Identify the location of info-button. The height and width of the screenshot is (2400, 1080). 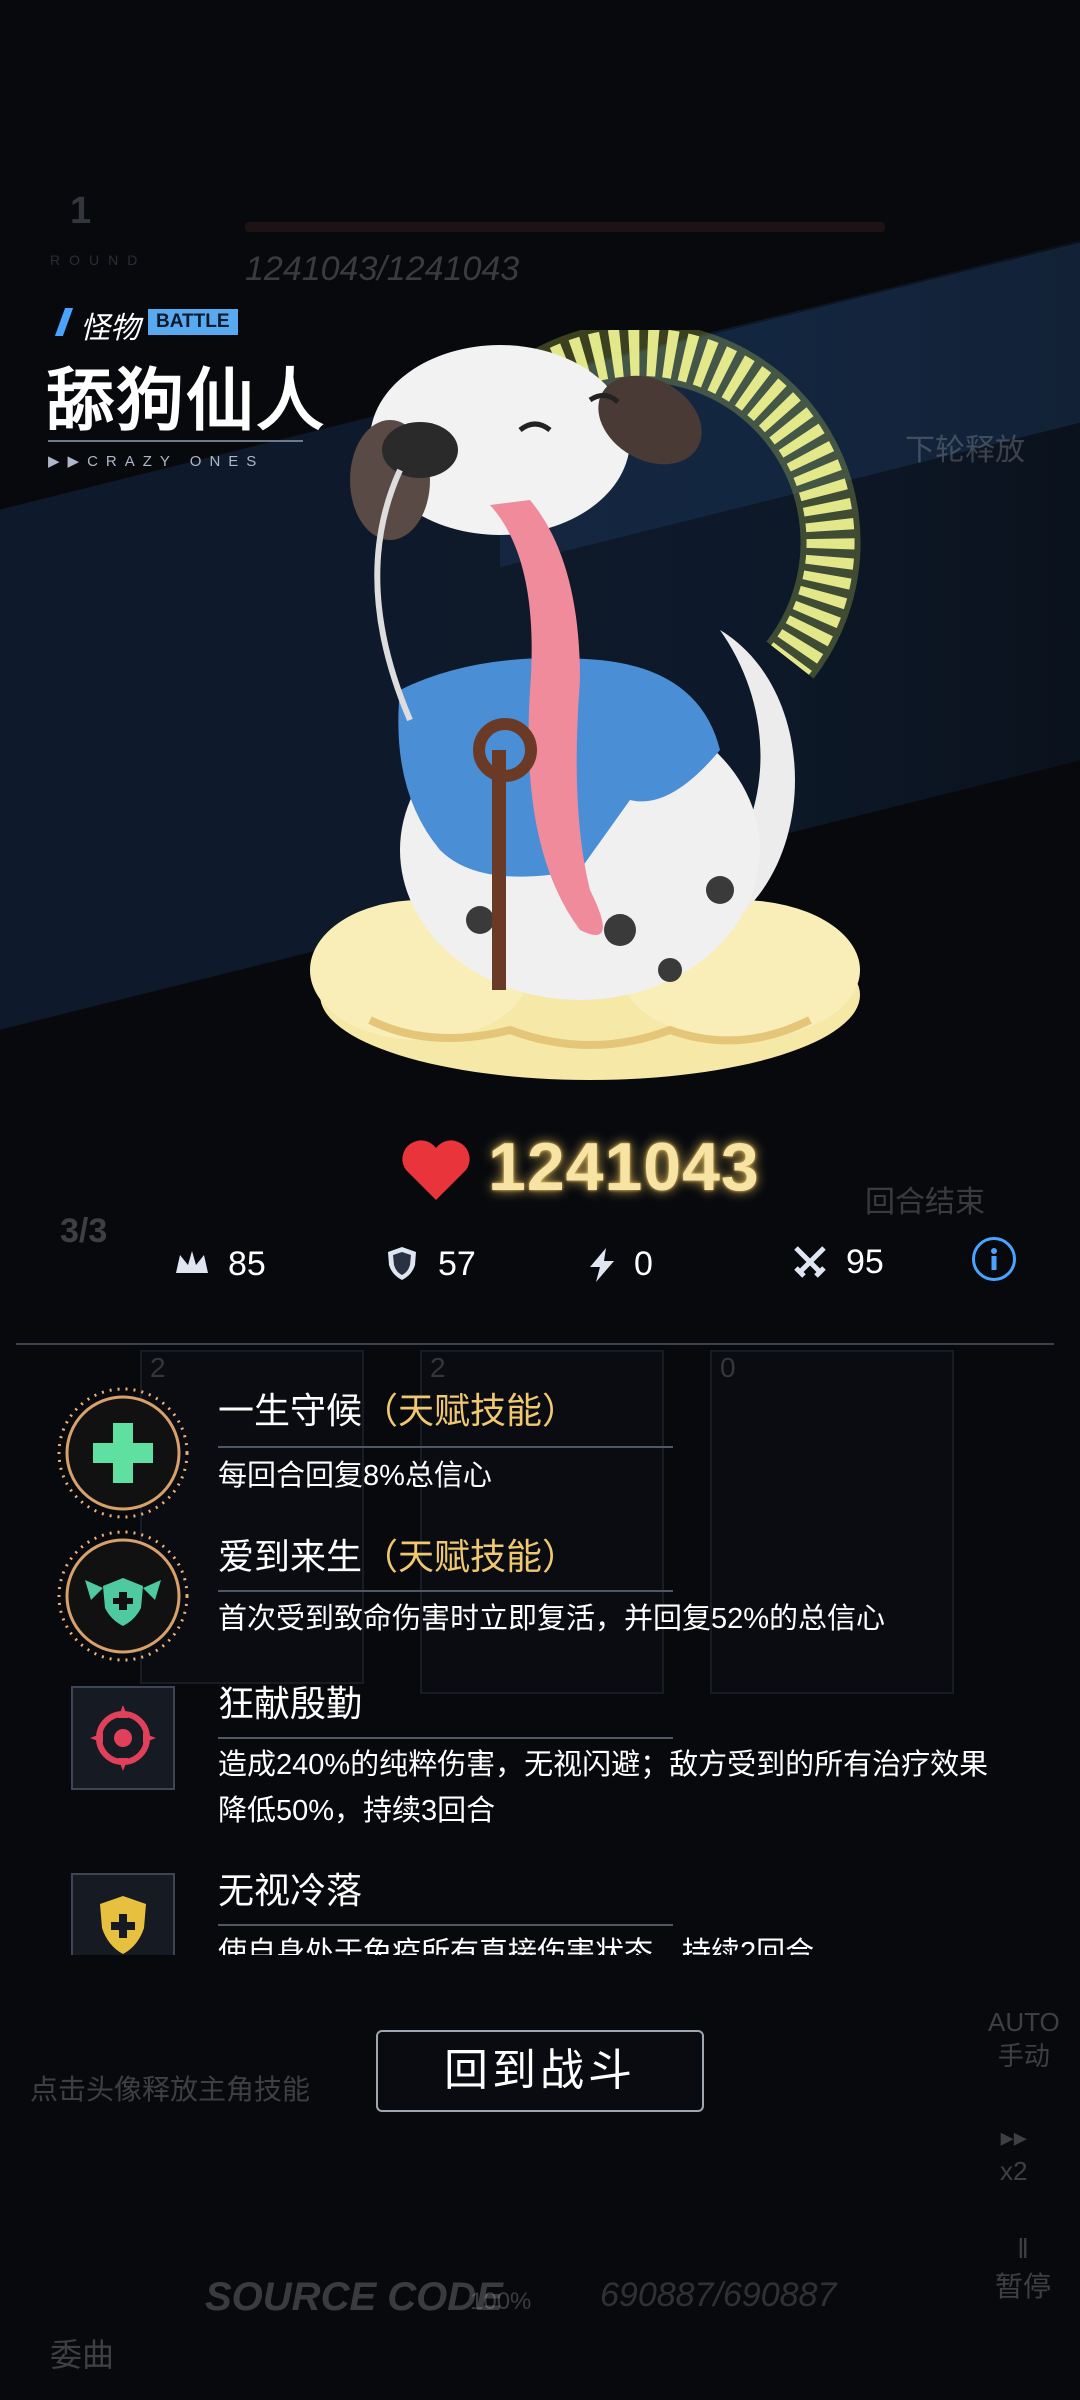
(994, 1259).